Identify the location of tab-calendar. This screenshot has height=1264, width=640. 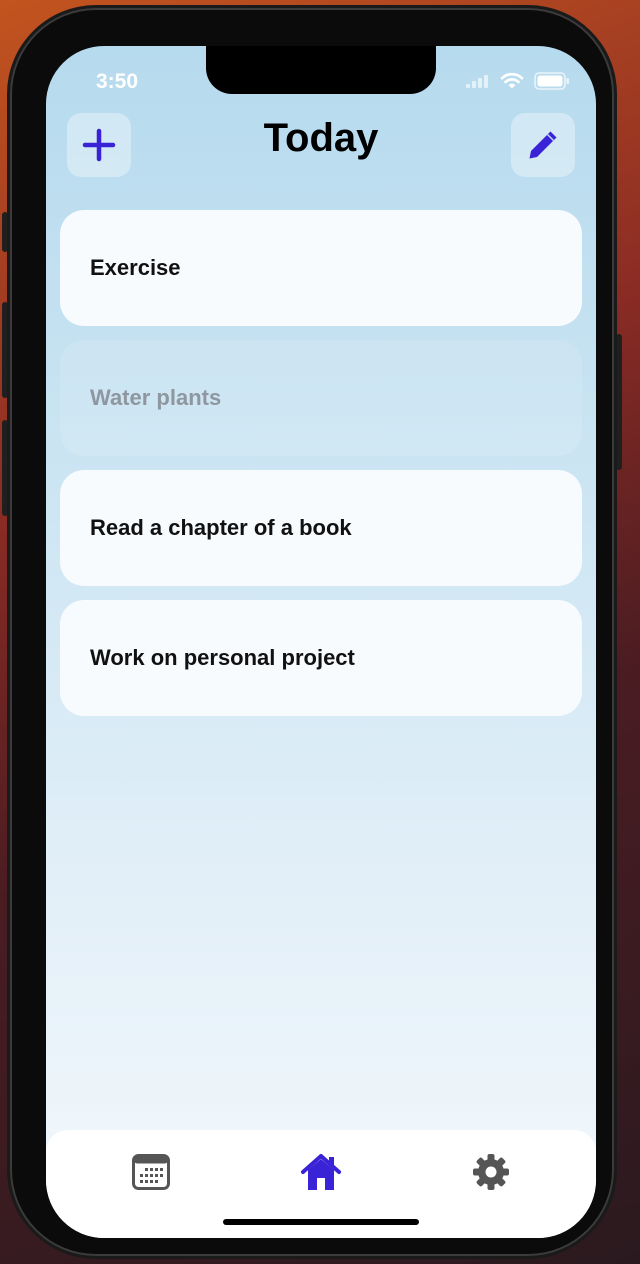
(151, 1172).